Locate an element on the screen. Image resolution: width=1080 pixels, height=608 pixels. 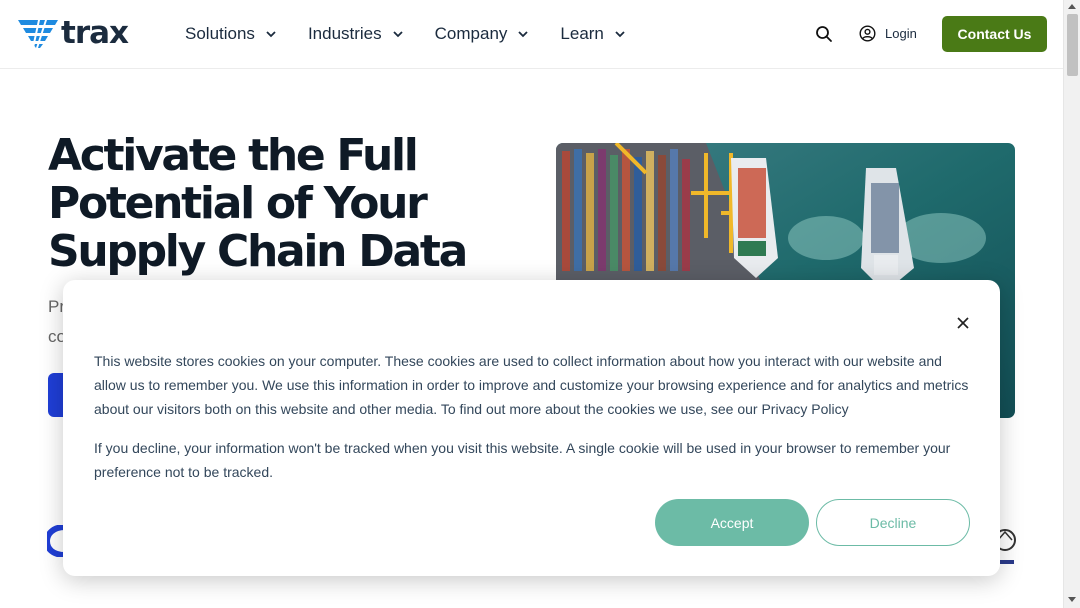
nav-item-industries: Industries is located at coordinates (355, 34).